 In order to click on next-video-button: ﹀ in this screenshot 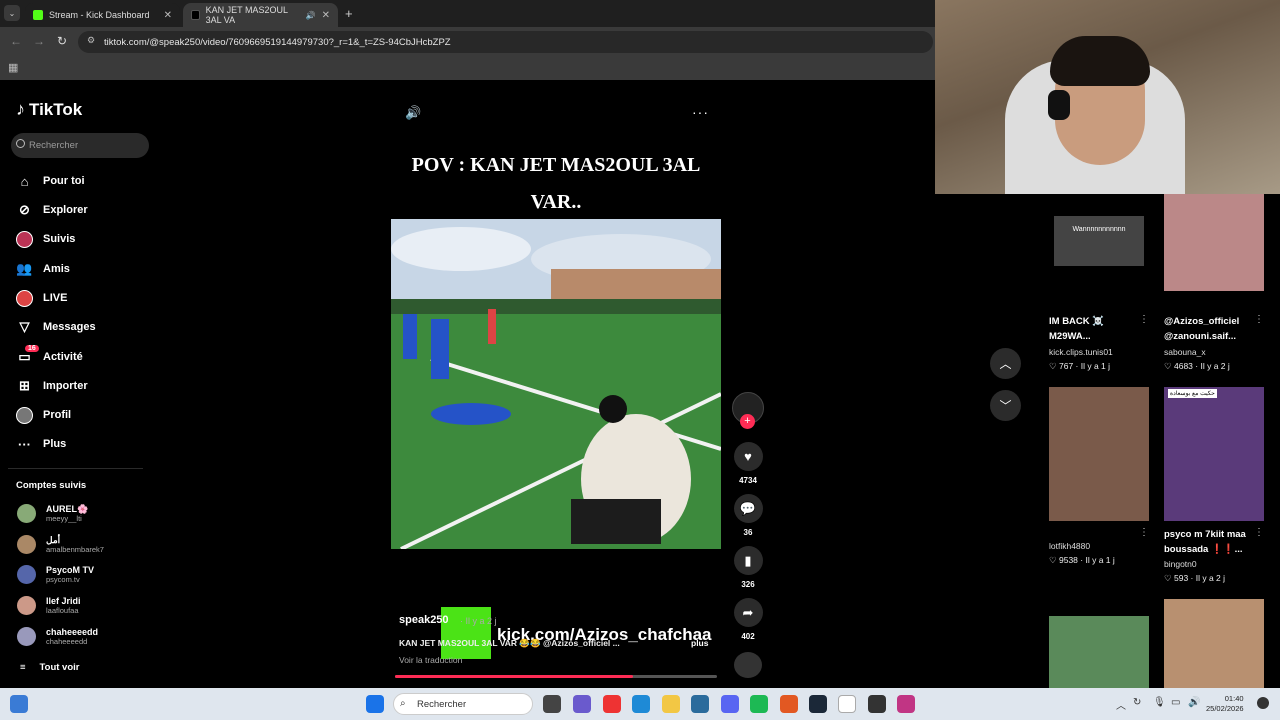, I will do `click(1005, 405)`.